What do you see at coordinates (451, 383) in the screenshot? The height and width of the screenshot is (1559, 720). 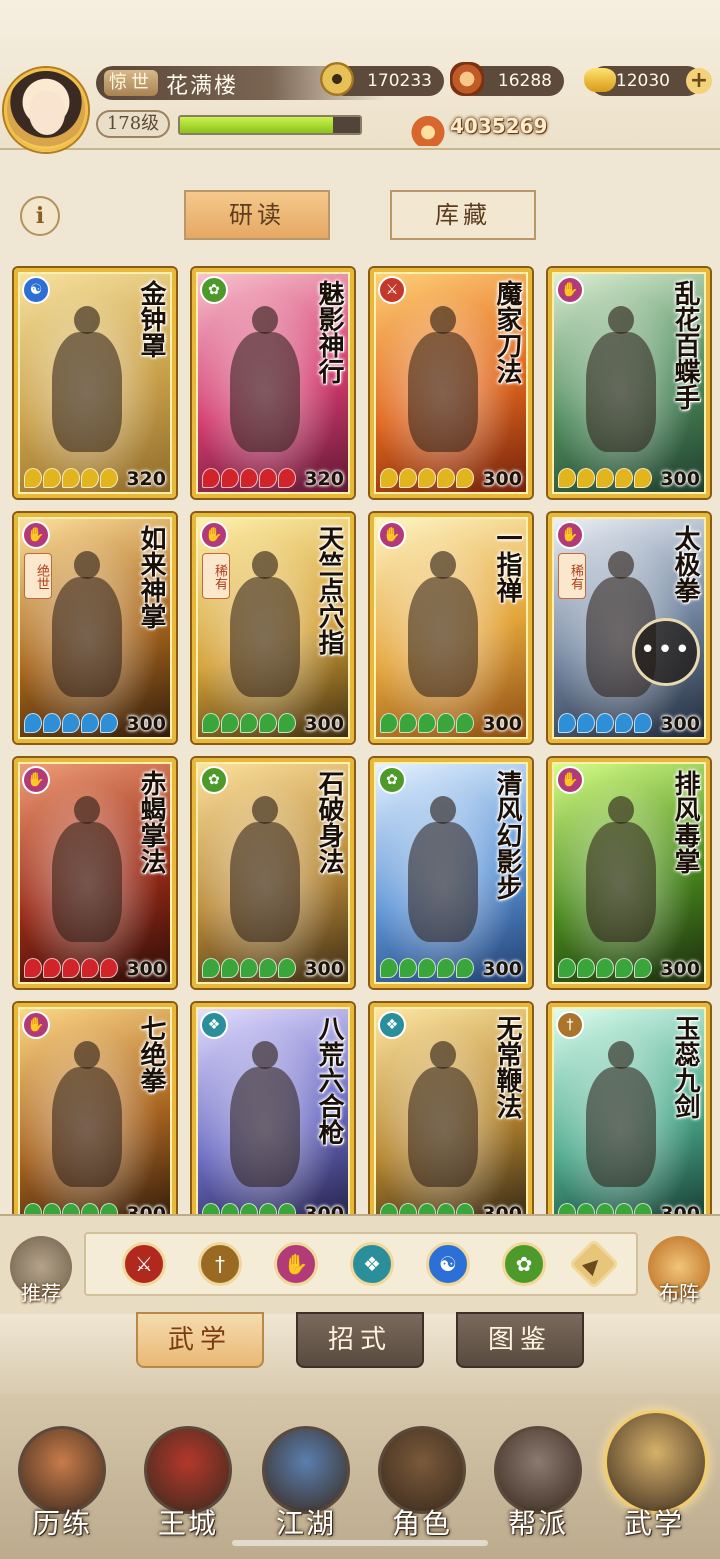 I see `skill-card: ⚔ 魔家刀法 300` at bounding box center [451, 383].